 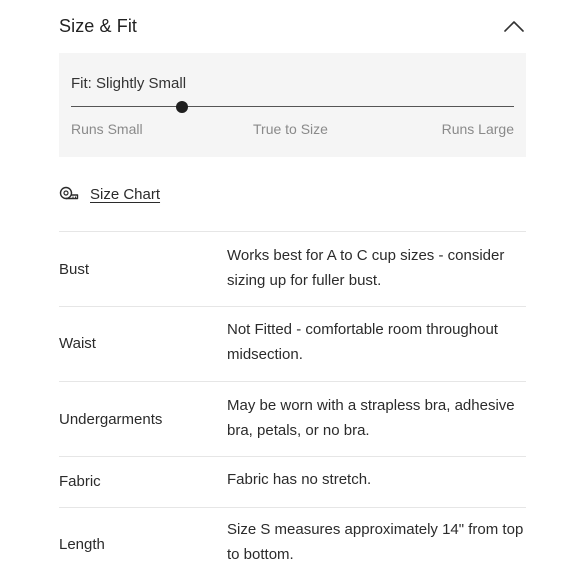 What do you see at coordinates (74, 269) in the screenshot?
I see `spec-label: Bust` at bounding box center [74, 269].